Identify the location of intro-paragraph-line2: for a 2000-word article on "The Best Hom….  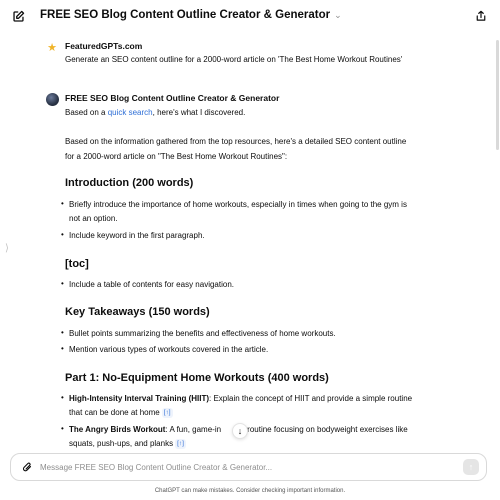
(176, 156).